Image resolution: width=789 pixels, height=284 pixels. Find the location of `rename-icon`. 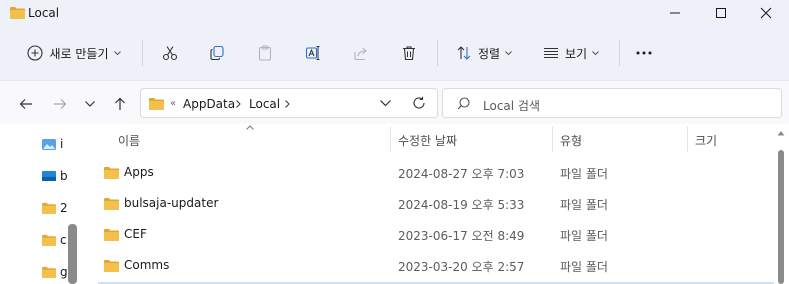

rename-icon is located at coordinates (312, 53).